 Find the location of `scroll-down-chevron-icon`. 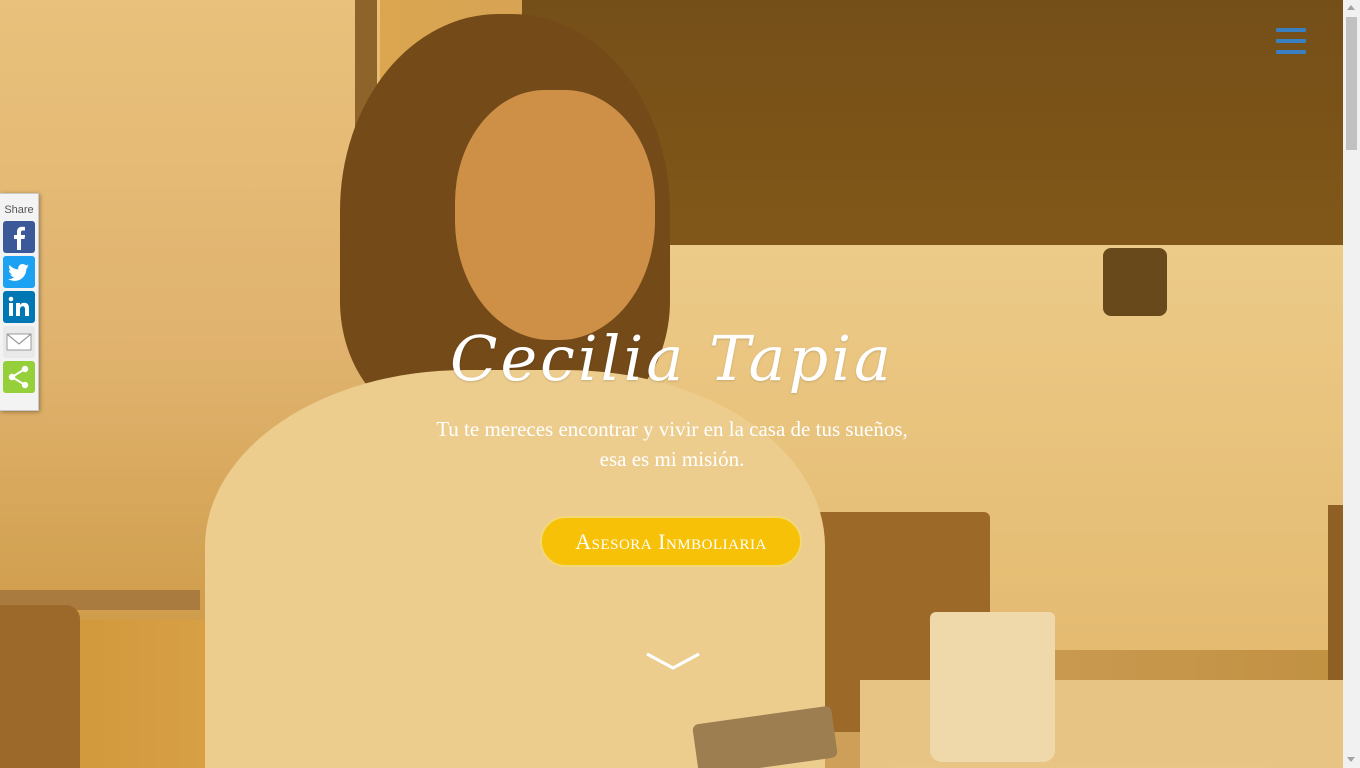

scroll-down-chevron-icon is located at coordinates (673, 661).